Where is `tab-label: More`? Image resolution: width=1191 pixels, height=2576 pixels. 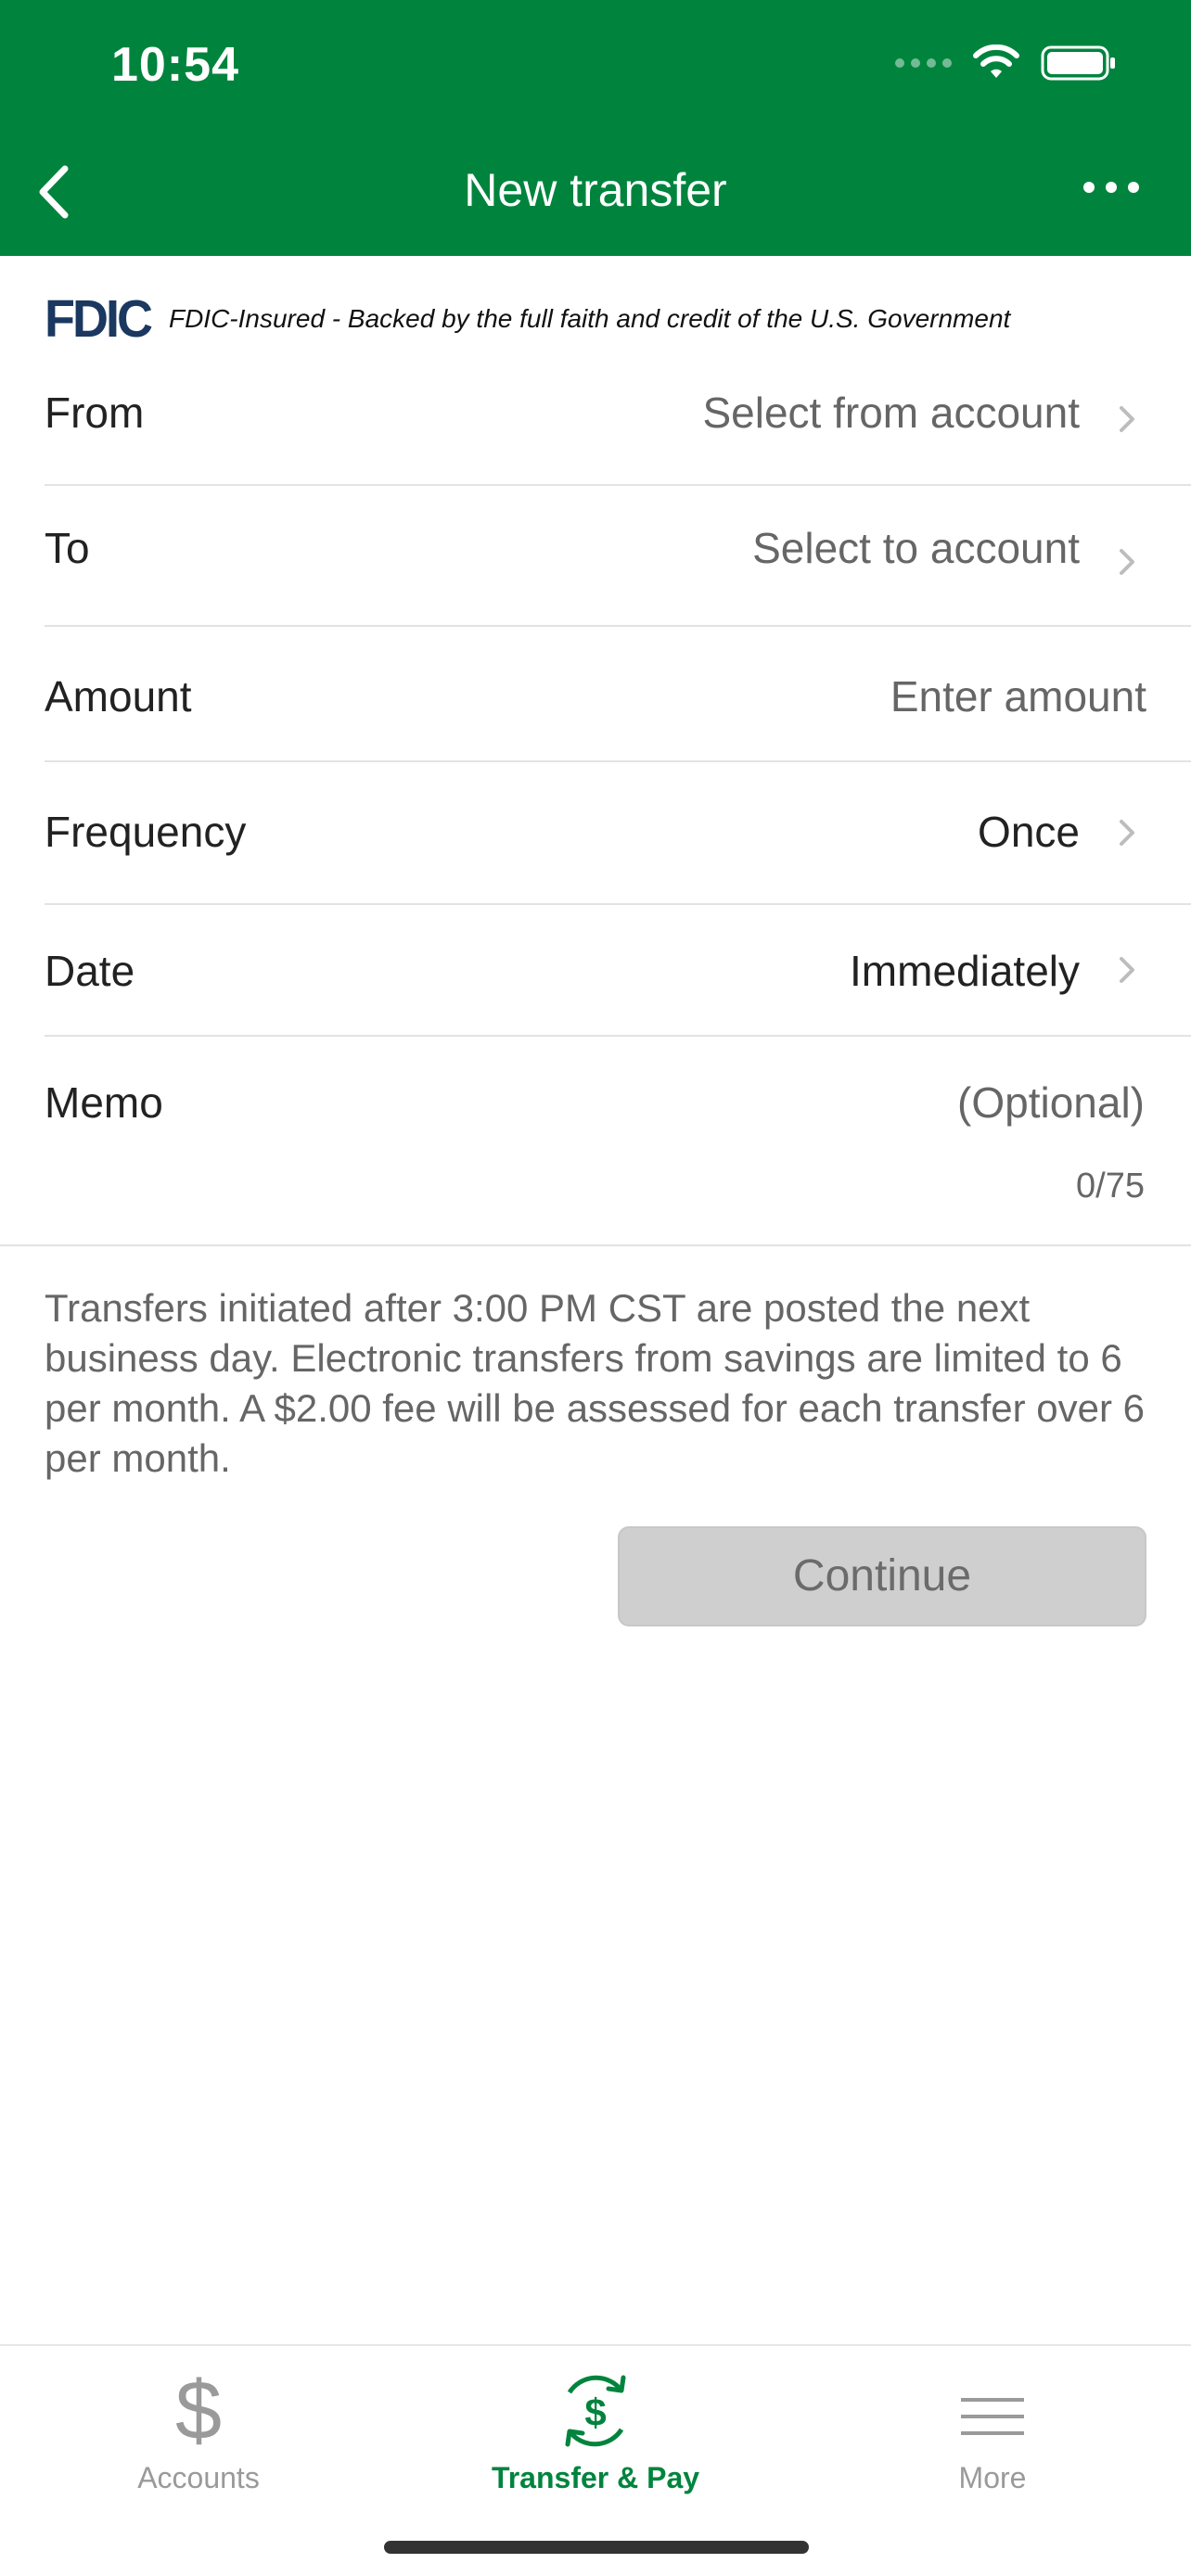
tab-label: More is located at coordinates (992, 2477).